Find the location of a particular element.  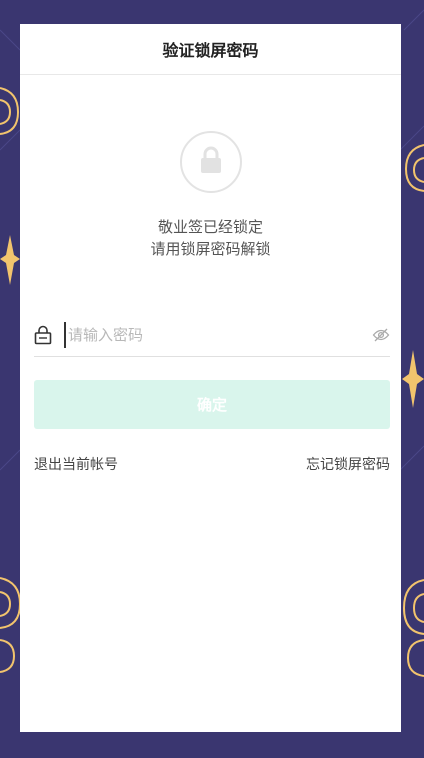

logout-link: 退出当前帐号 is located at coordinates (76, 464).